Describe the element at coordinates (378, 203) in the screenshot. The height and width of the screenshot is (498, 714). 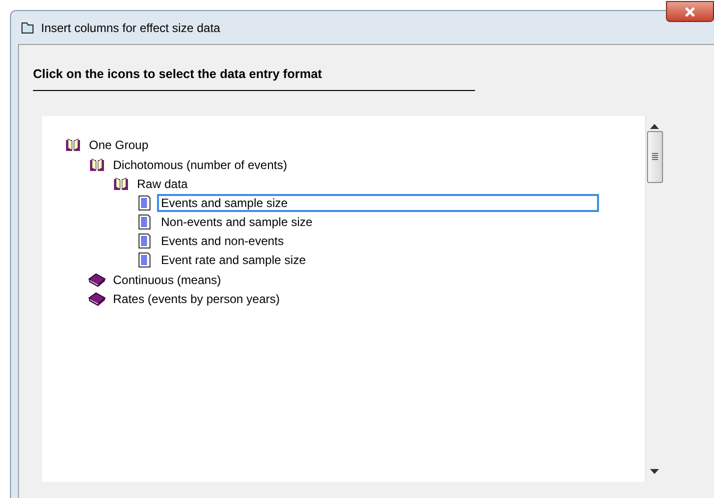
I see `tree-item: Events and sample size` at that location.